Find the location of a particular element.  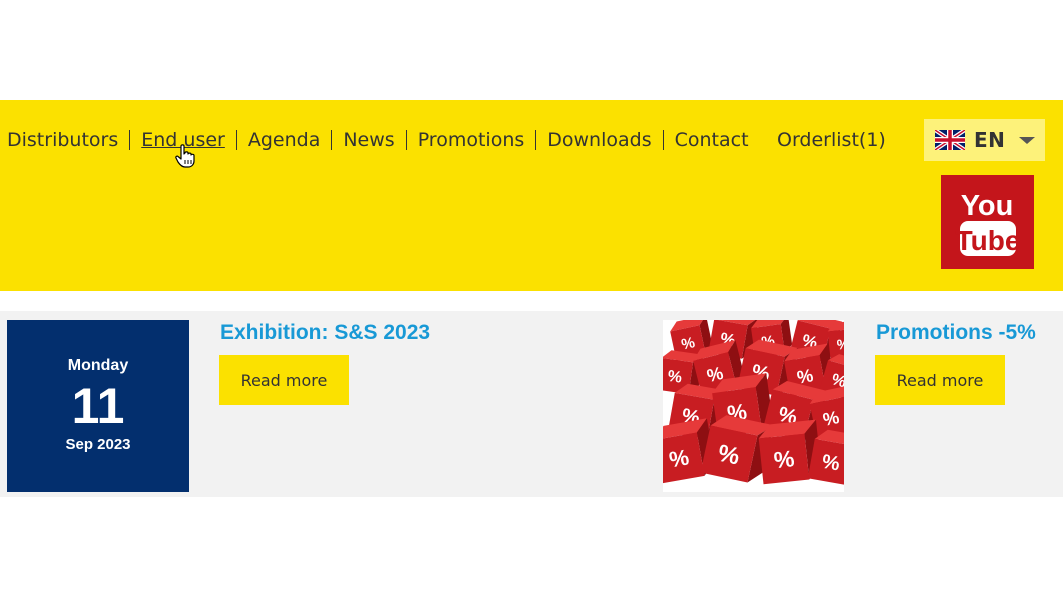

youtube-link: You Tube is located at coordinates (987, 222).